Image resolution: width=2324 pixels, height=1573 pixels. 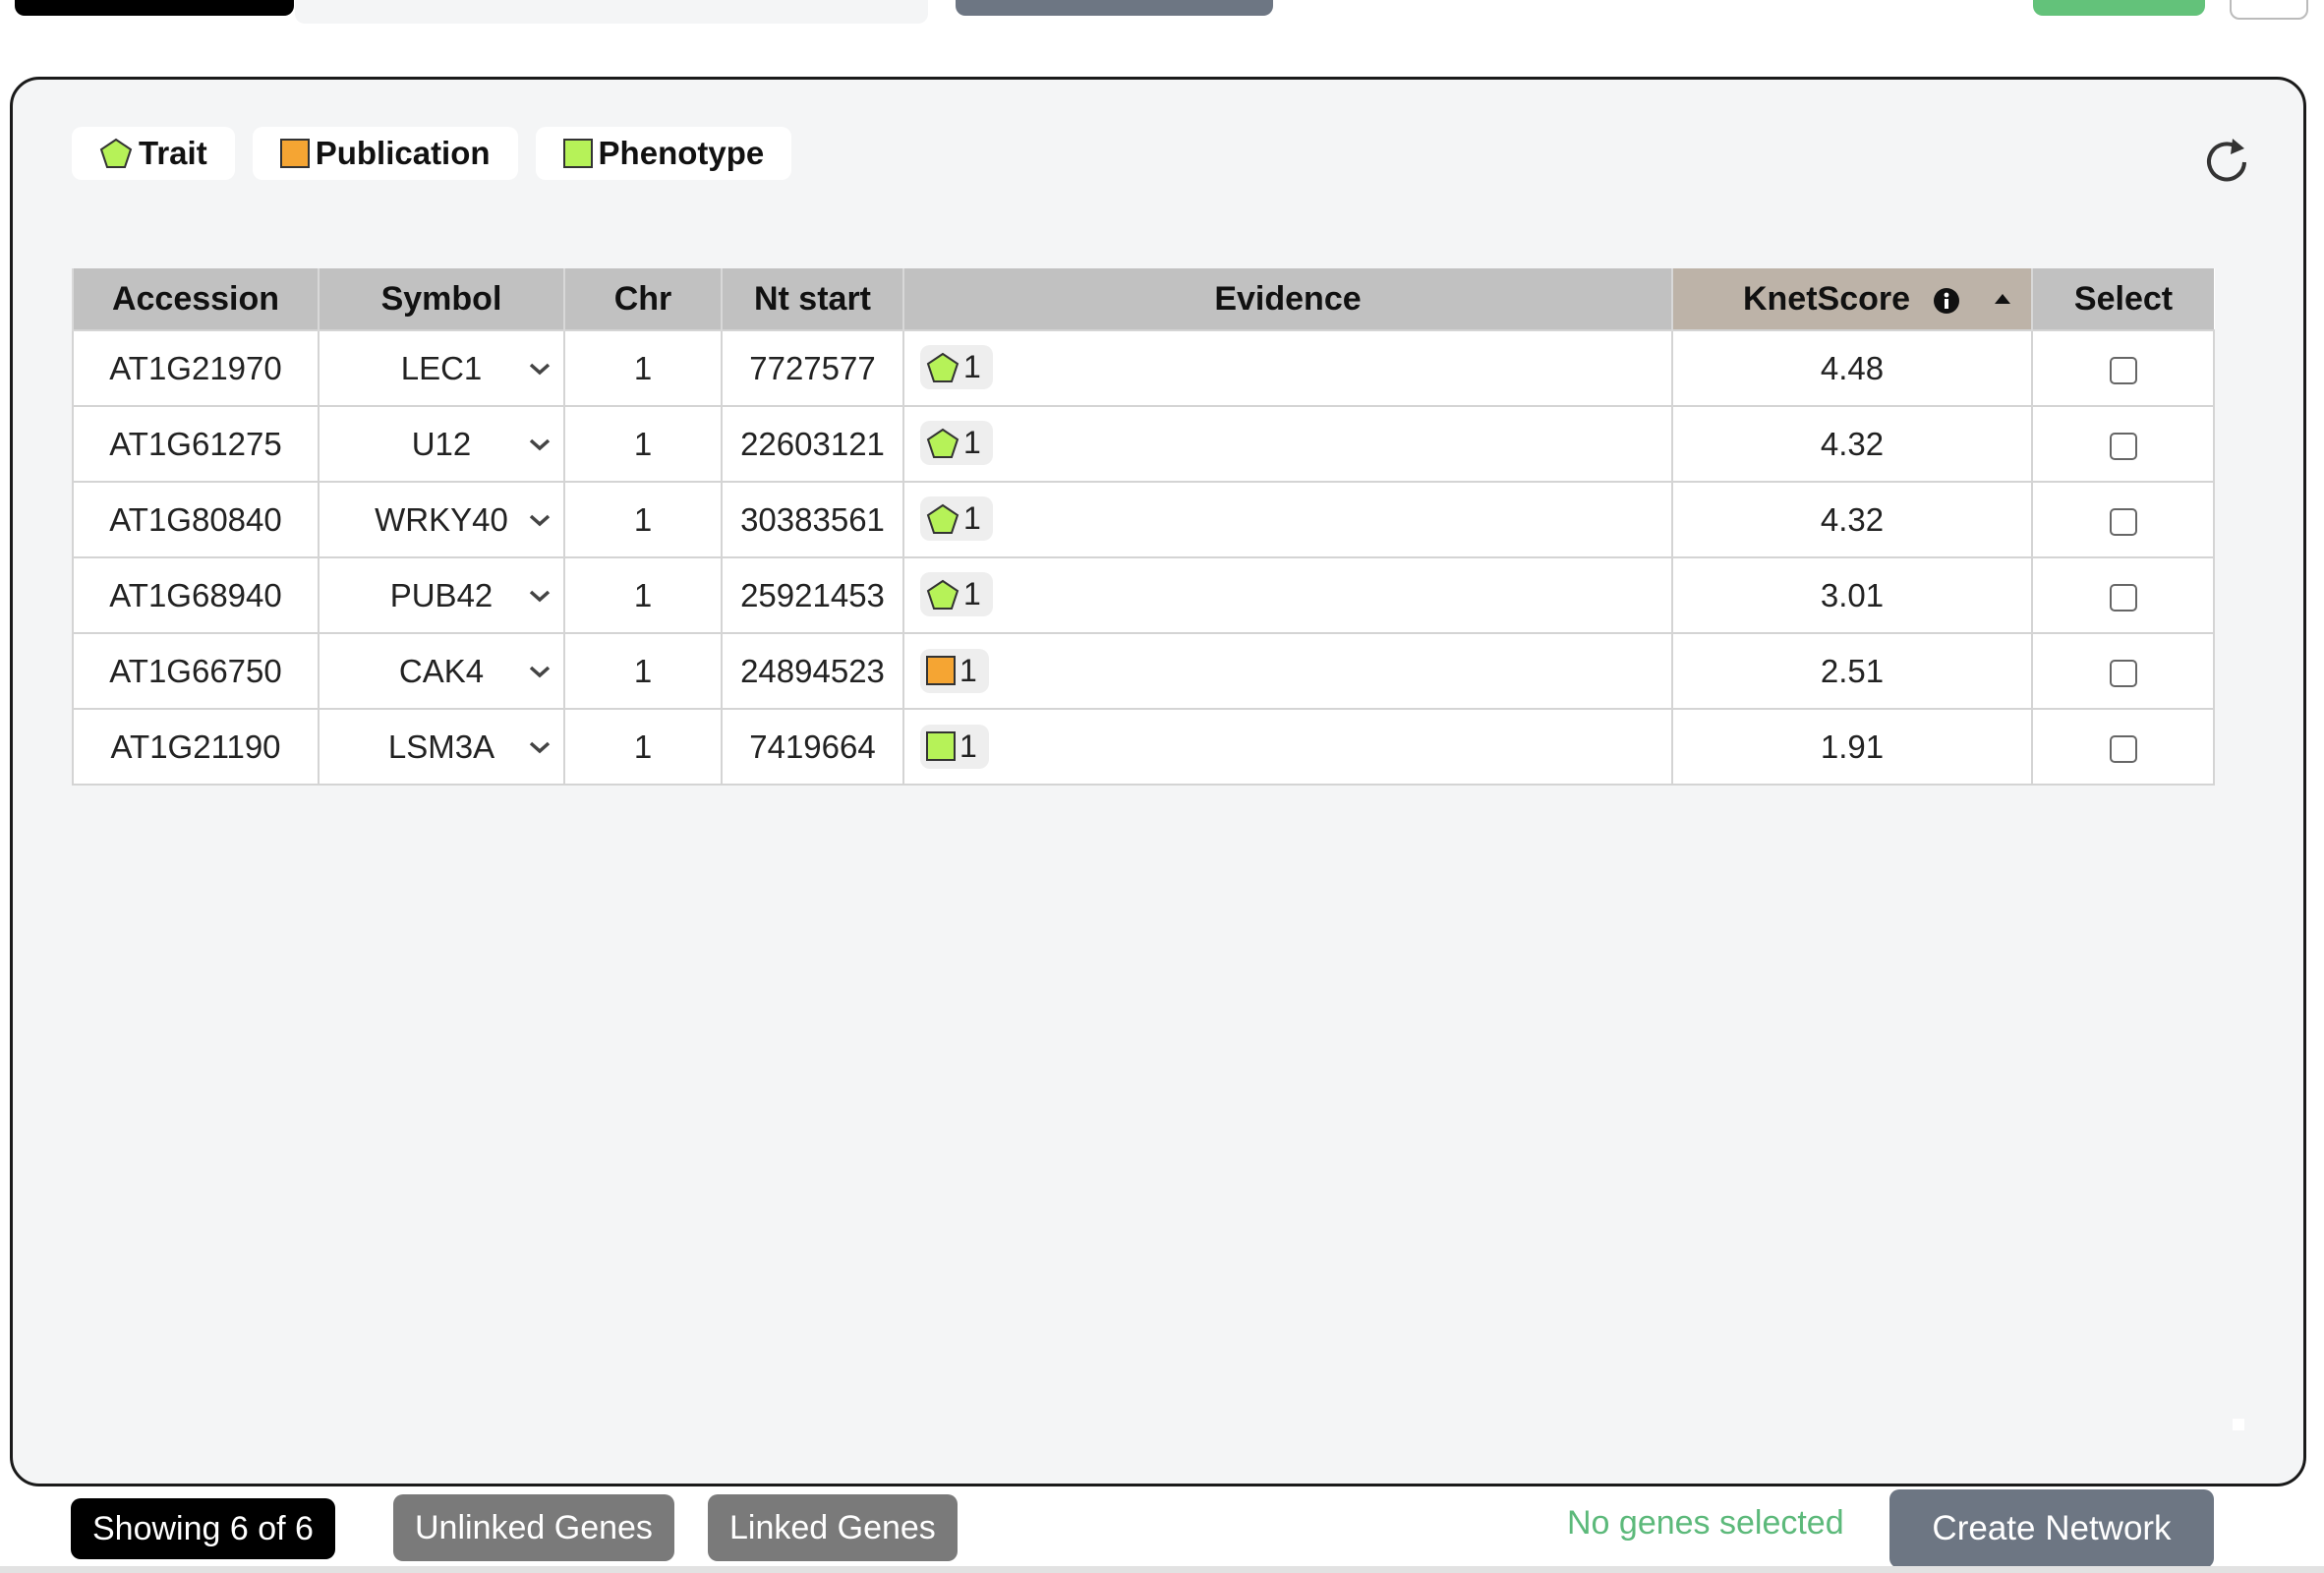 I want to click on symbol-cell: WRKY40, so click(x=441, y=519).